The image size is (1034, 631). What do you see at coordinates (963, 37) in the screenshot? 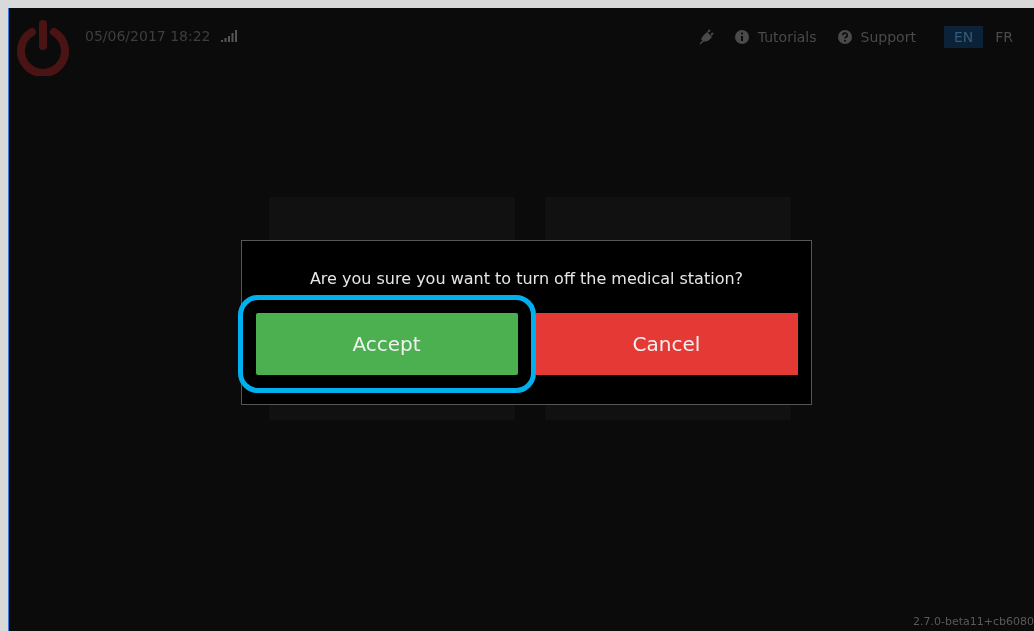
I see `language-option: EN` at bounding box center [963, 37].